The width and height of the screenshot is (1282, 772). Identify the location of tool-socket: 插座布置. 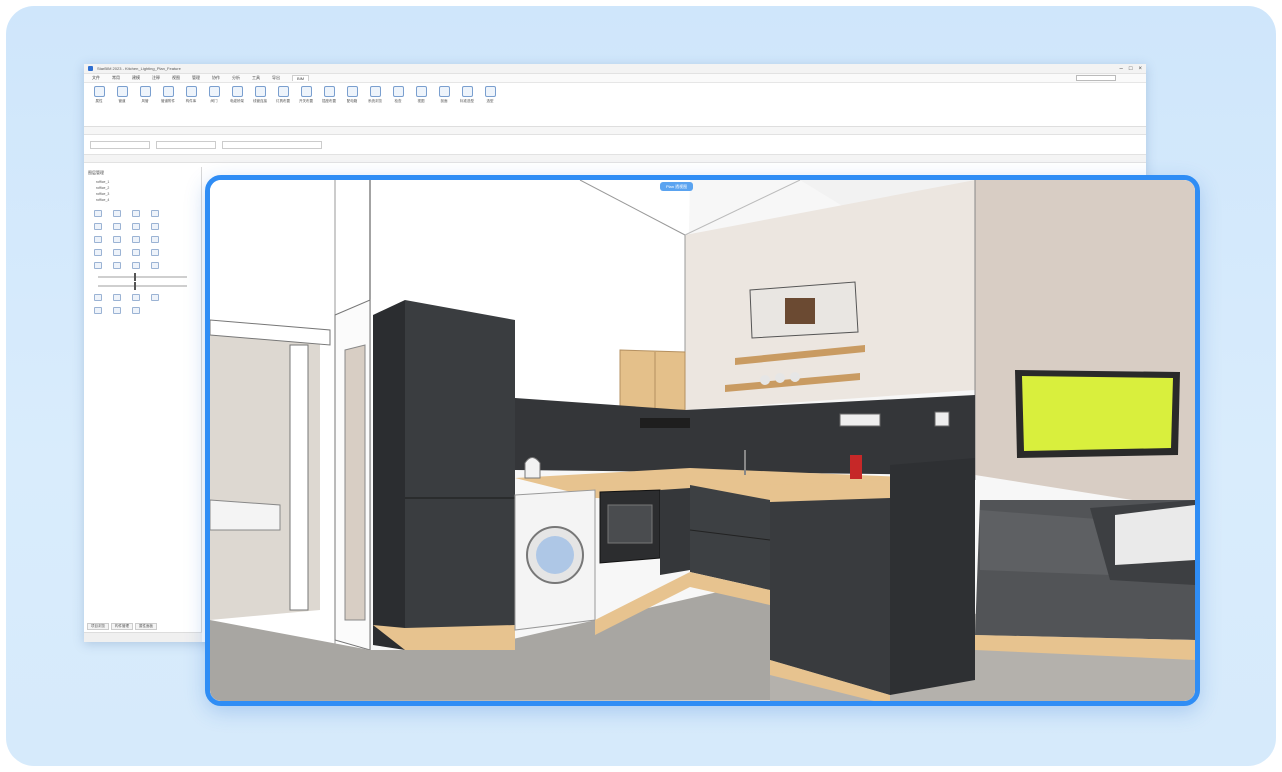
(329, 104).